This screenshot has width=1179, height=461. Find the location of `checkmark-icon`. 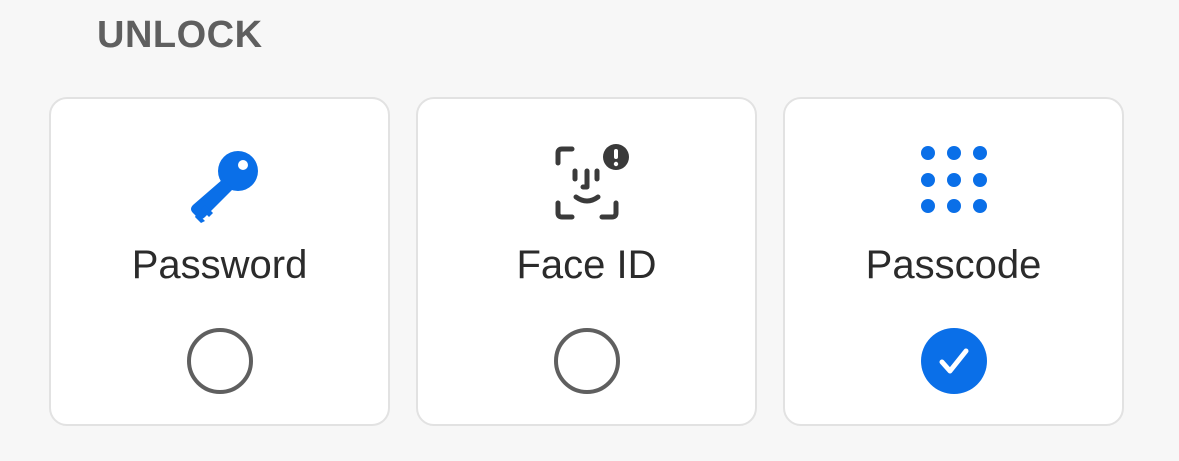

checkmark-icon is located at coordinates (953, 361).